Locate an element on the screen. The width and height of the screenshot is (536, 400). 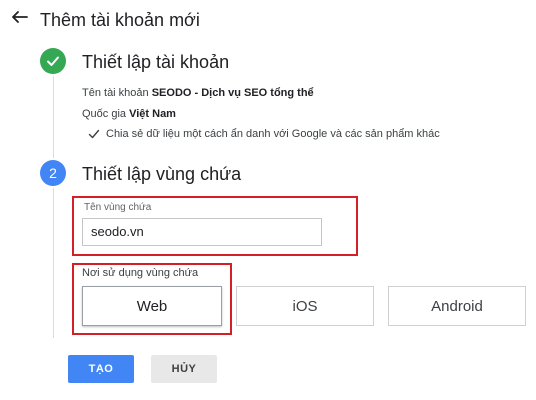
back-arrow-icon is located at coordinates (19, 17).